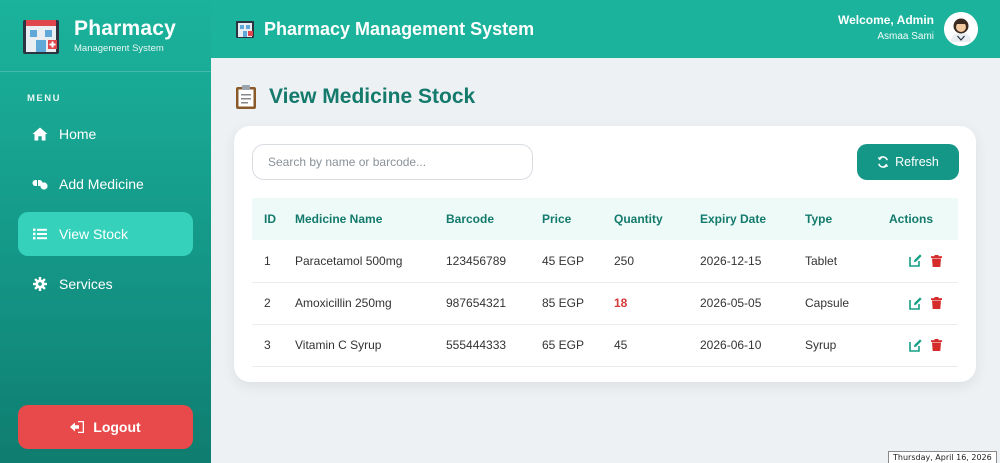 This screenshot has width=1000, height=463. Describe the element at coordinates (638, 219) in the screenshot. I see `column-header-quantity: Quantity` at that location.